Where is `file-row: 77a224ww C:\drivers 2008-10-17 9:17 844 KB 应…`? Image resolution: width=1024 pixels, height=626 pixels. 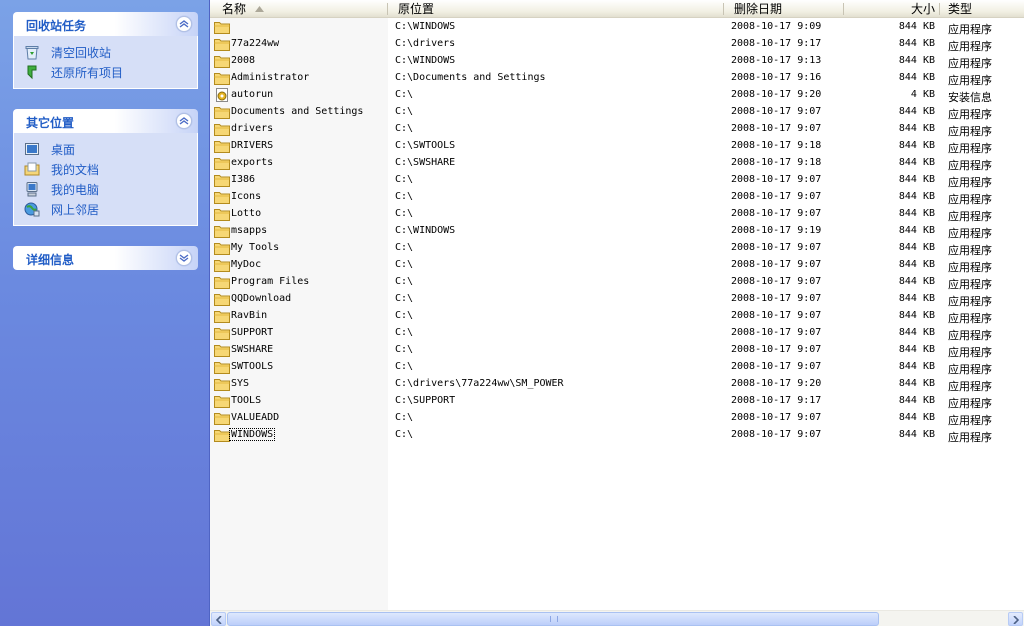 file-row: 77a224ww C:\drivers 2008-10-17 9:17 844 KB 应… is located at coordinates (617, 44).